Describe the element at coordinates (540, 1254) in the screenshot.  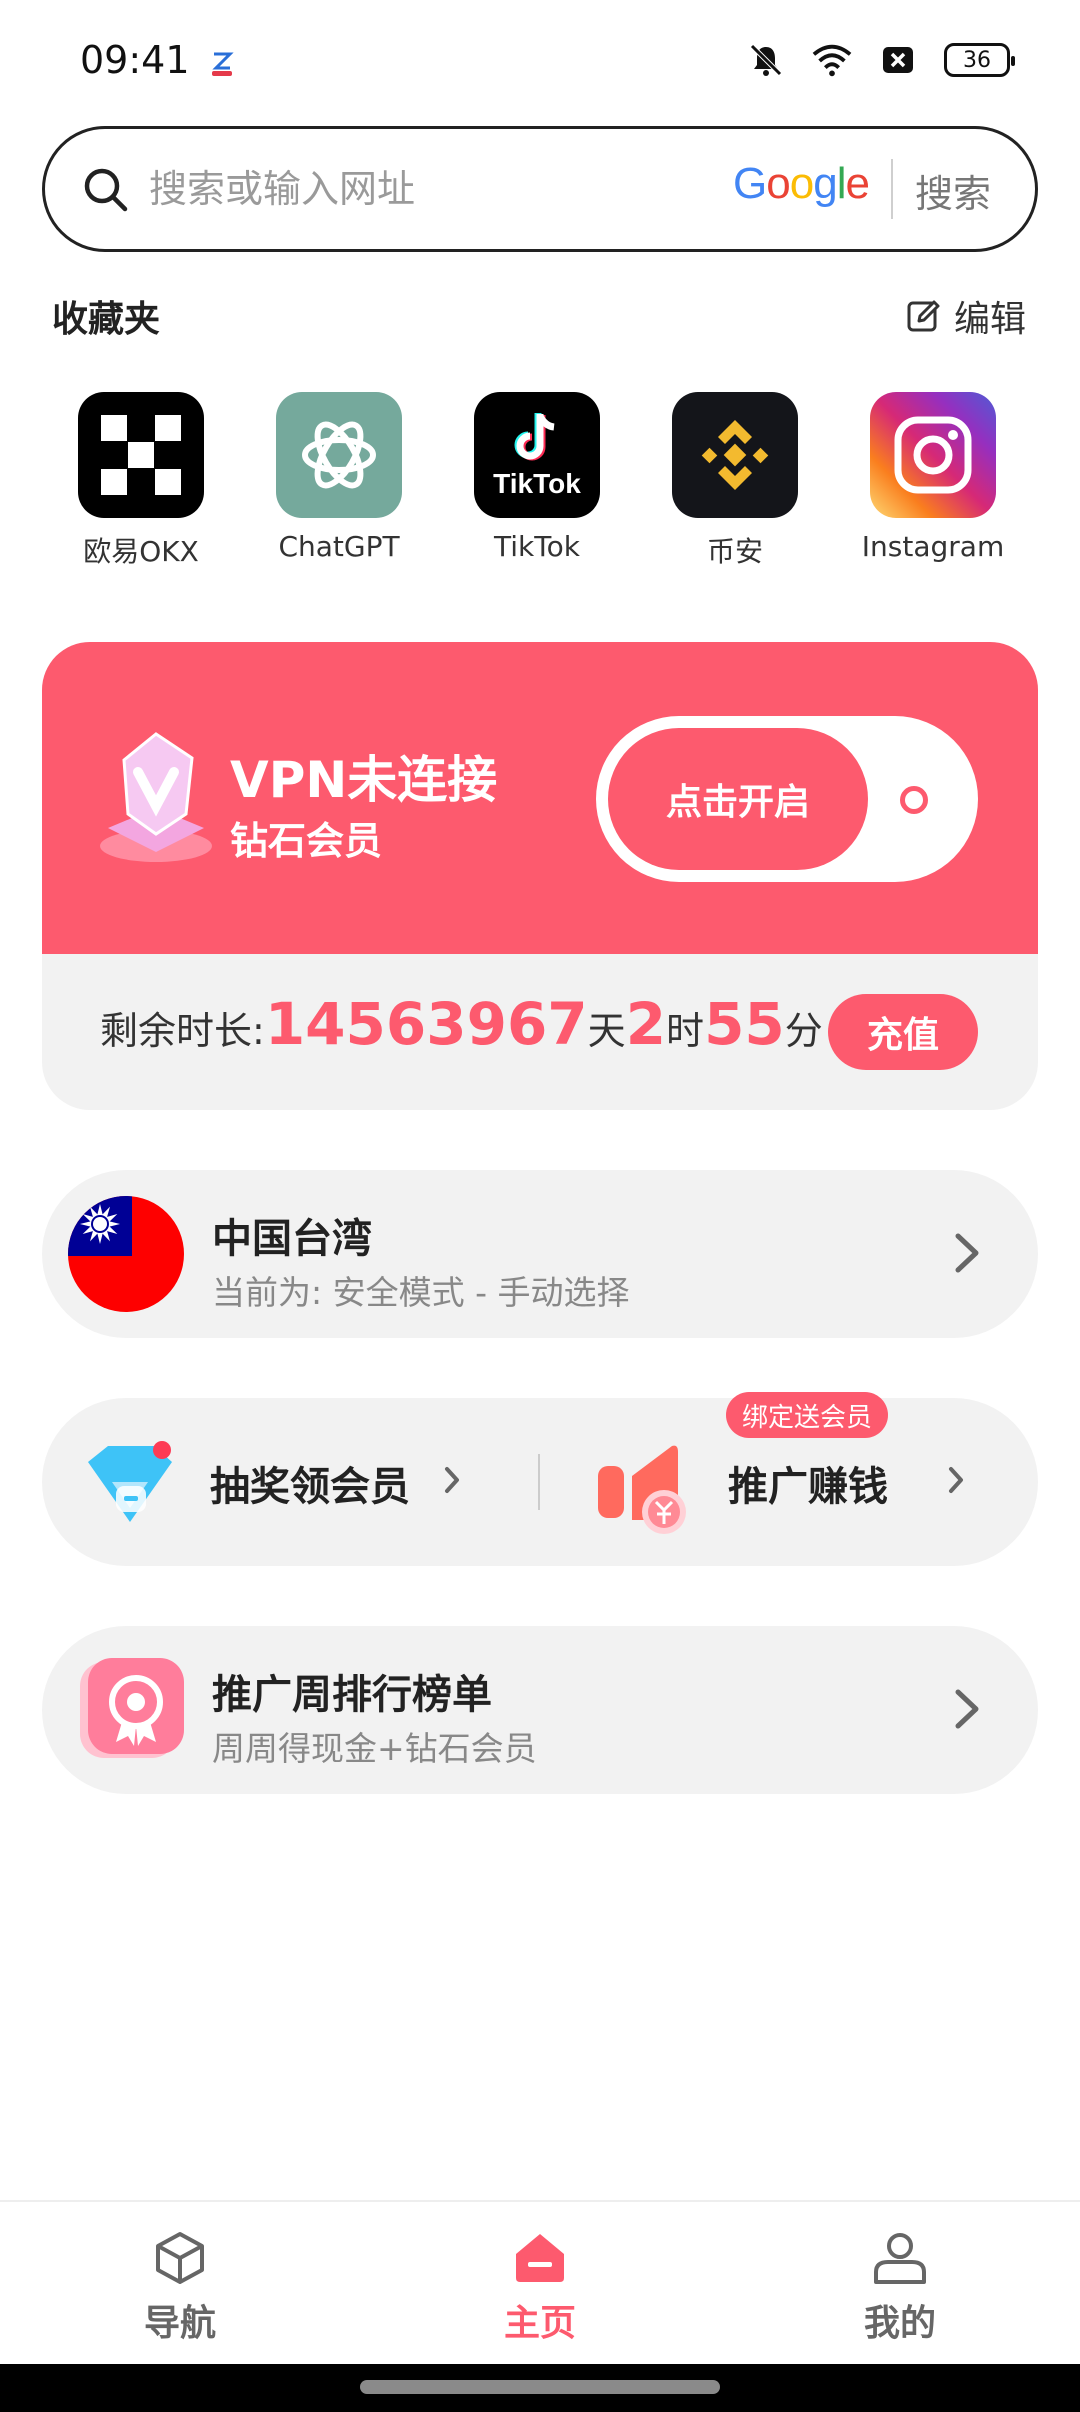
I see `region-selector: 中国台湾 当前为: 安全模式 - 手动选择` at that location.